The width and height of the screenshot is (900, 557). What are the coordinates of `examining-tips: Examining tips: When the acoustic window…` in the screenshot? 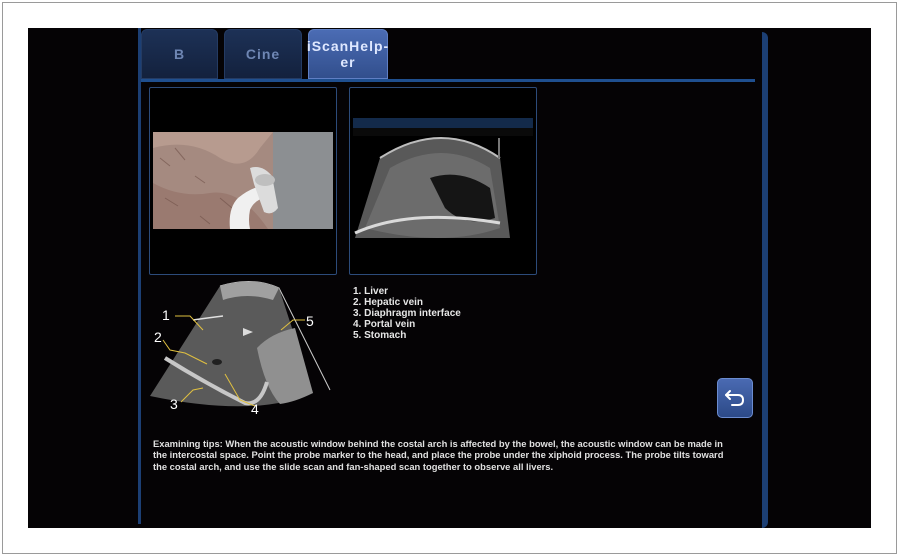 It's located at (438, 455).